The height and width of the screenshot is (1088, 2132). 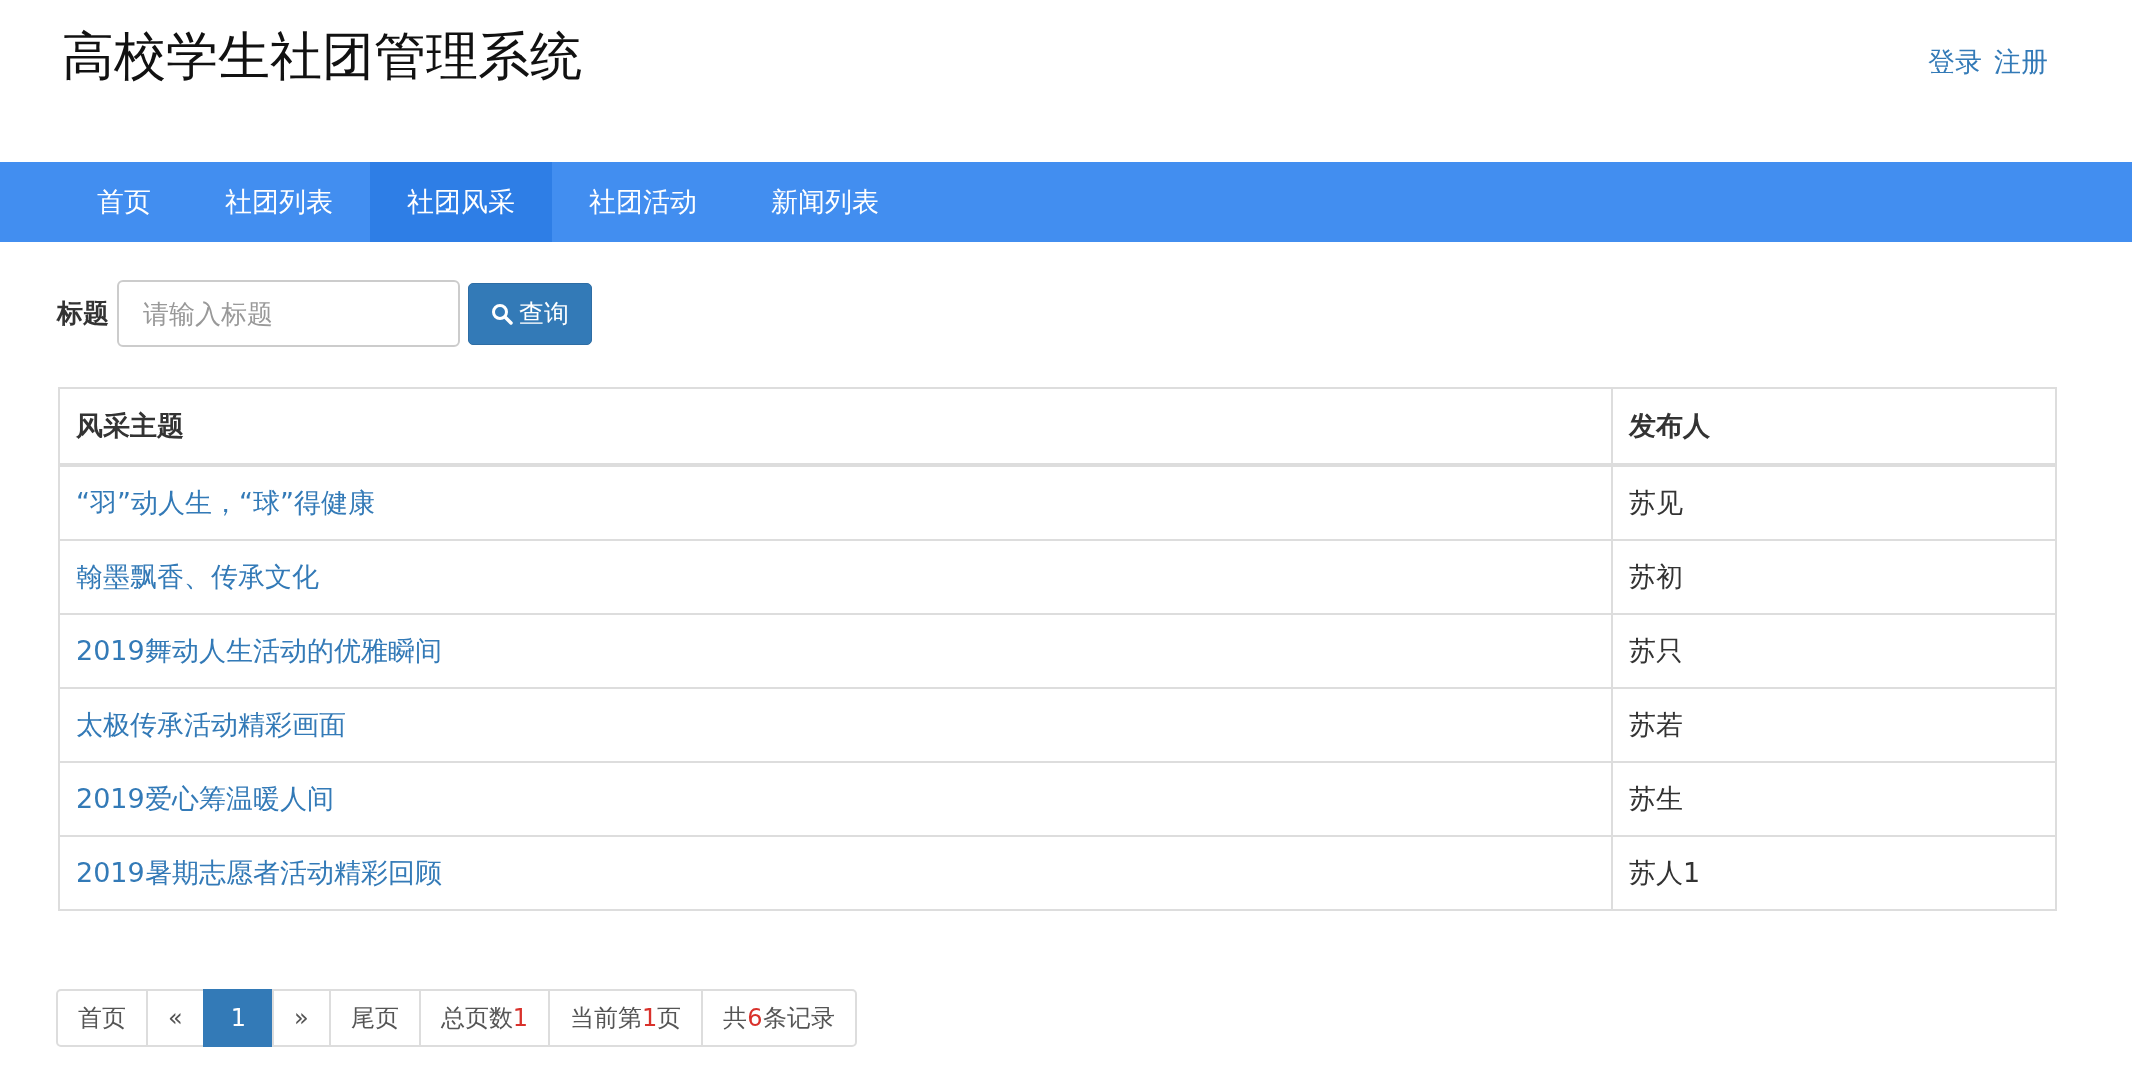 What do you see at coordinates (625, 1018) in the screenshot?
I see `pagination-info: 当前第1页` at bounding box center [625, 1018].